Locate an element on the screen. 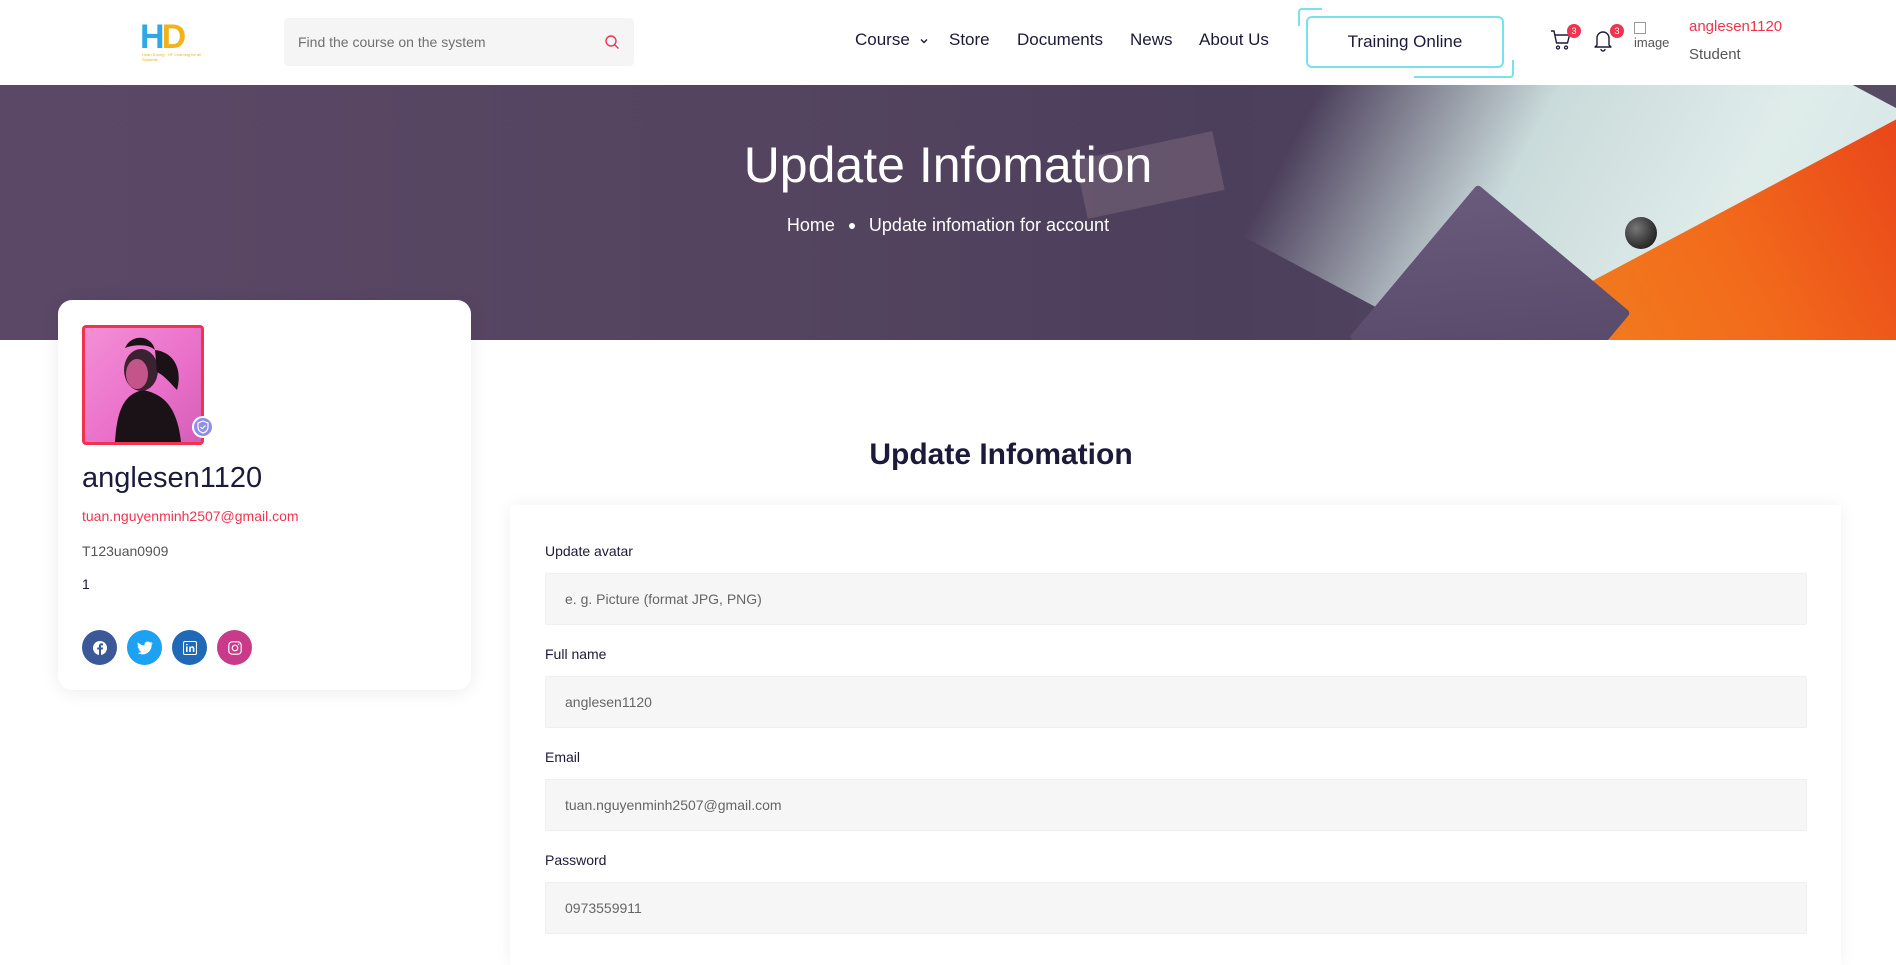 The height and width of the screenshot is (965, 1896). email-label: Email is located at coordinates (563, 757).